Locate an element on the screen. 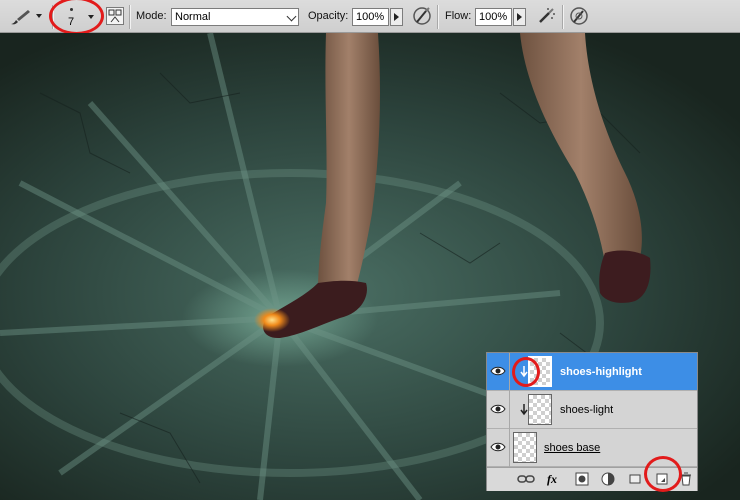 The height and width of the screenshot is (500, 740). adjustment-layer-icon is located at coordinates (608, 479).